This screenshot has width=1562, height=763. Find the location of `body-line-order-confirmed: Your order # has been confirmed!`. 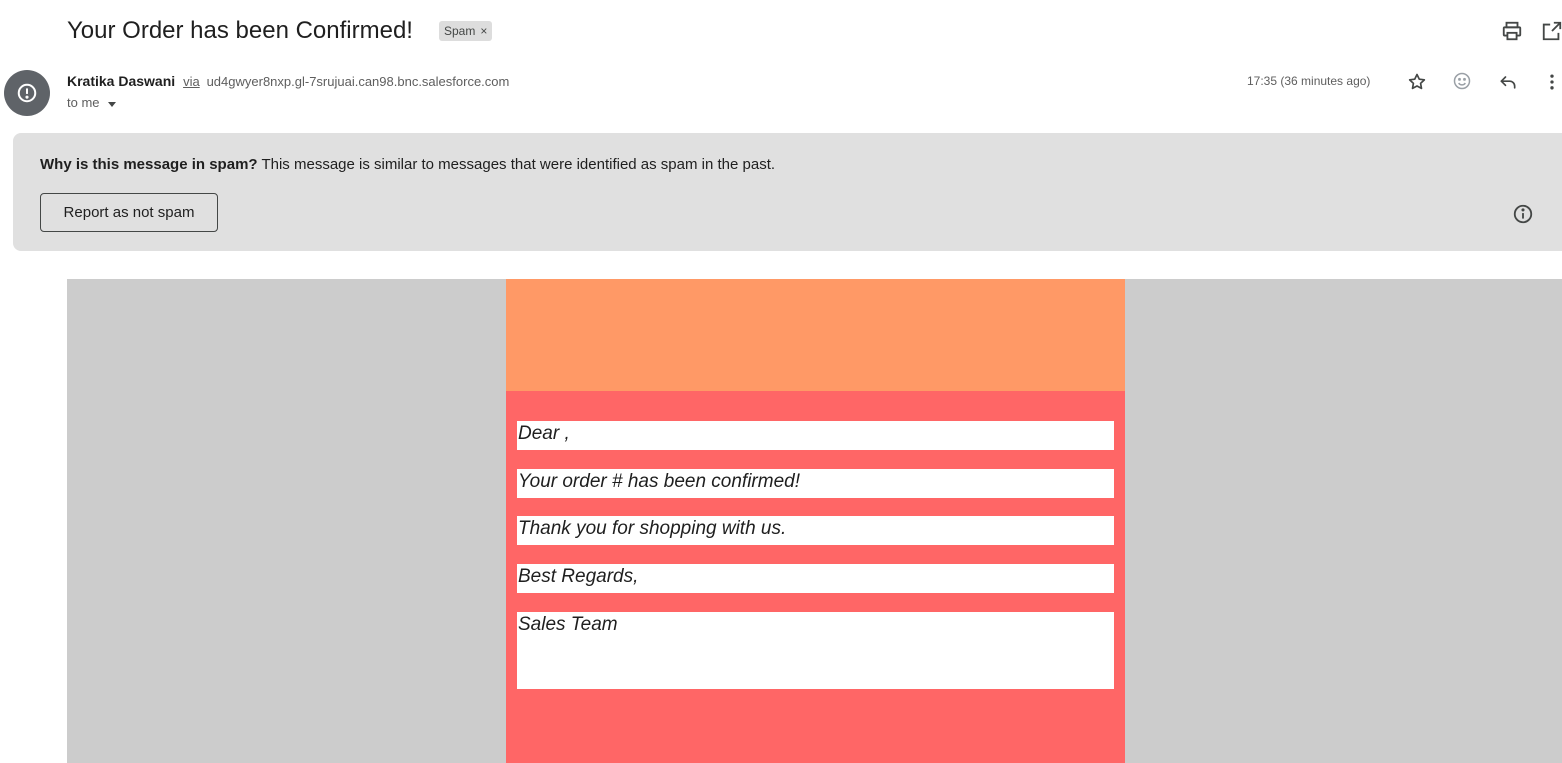

body-line-order-confirmed: Your order # has been confirmed! is located at coordinates (815, 483).